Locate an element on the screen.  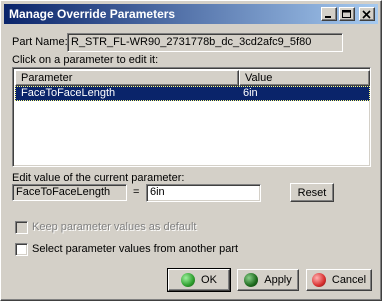
window-title: Manage Override Parameters is located at coordinates (92, 14).